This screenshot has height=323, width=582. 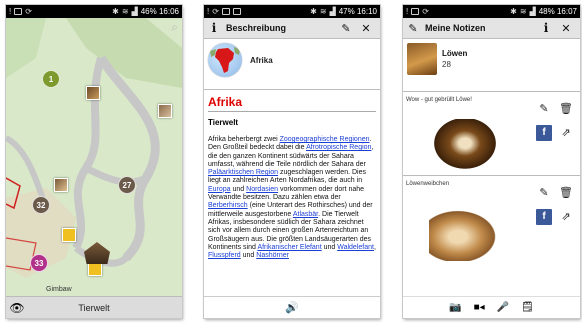 I want to click on region-label: Afrika, so click(x=261, y=60).